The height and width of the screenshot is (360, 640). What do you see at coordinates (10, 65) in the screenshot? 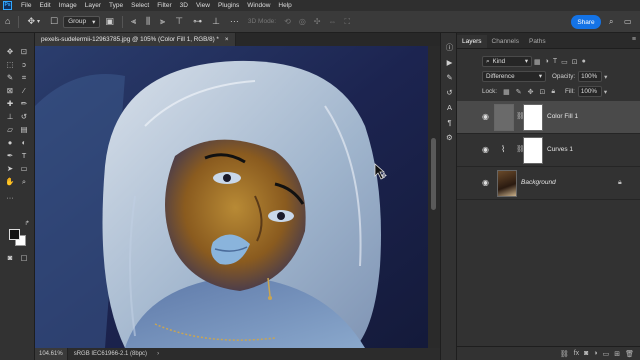
I see `marquee-tool-icon: ⬚` at bounding box center [10, 65].